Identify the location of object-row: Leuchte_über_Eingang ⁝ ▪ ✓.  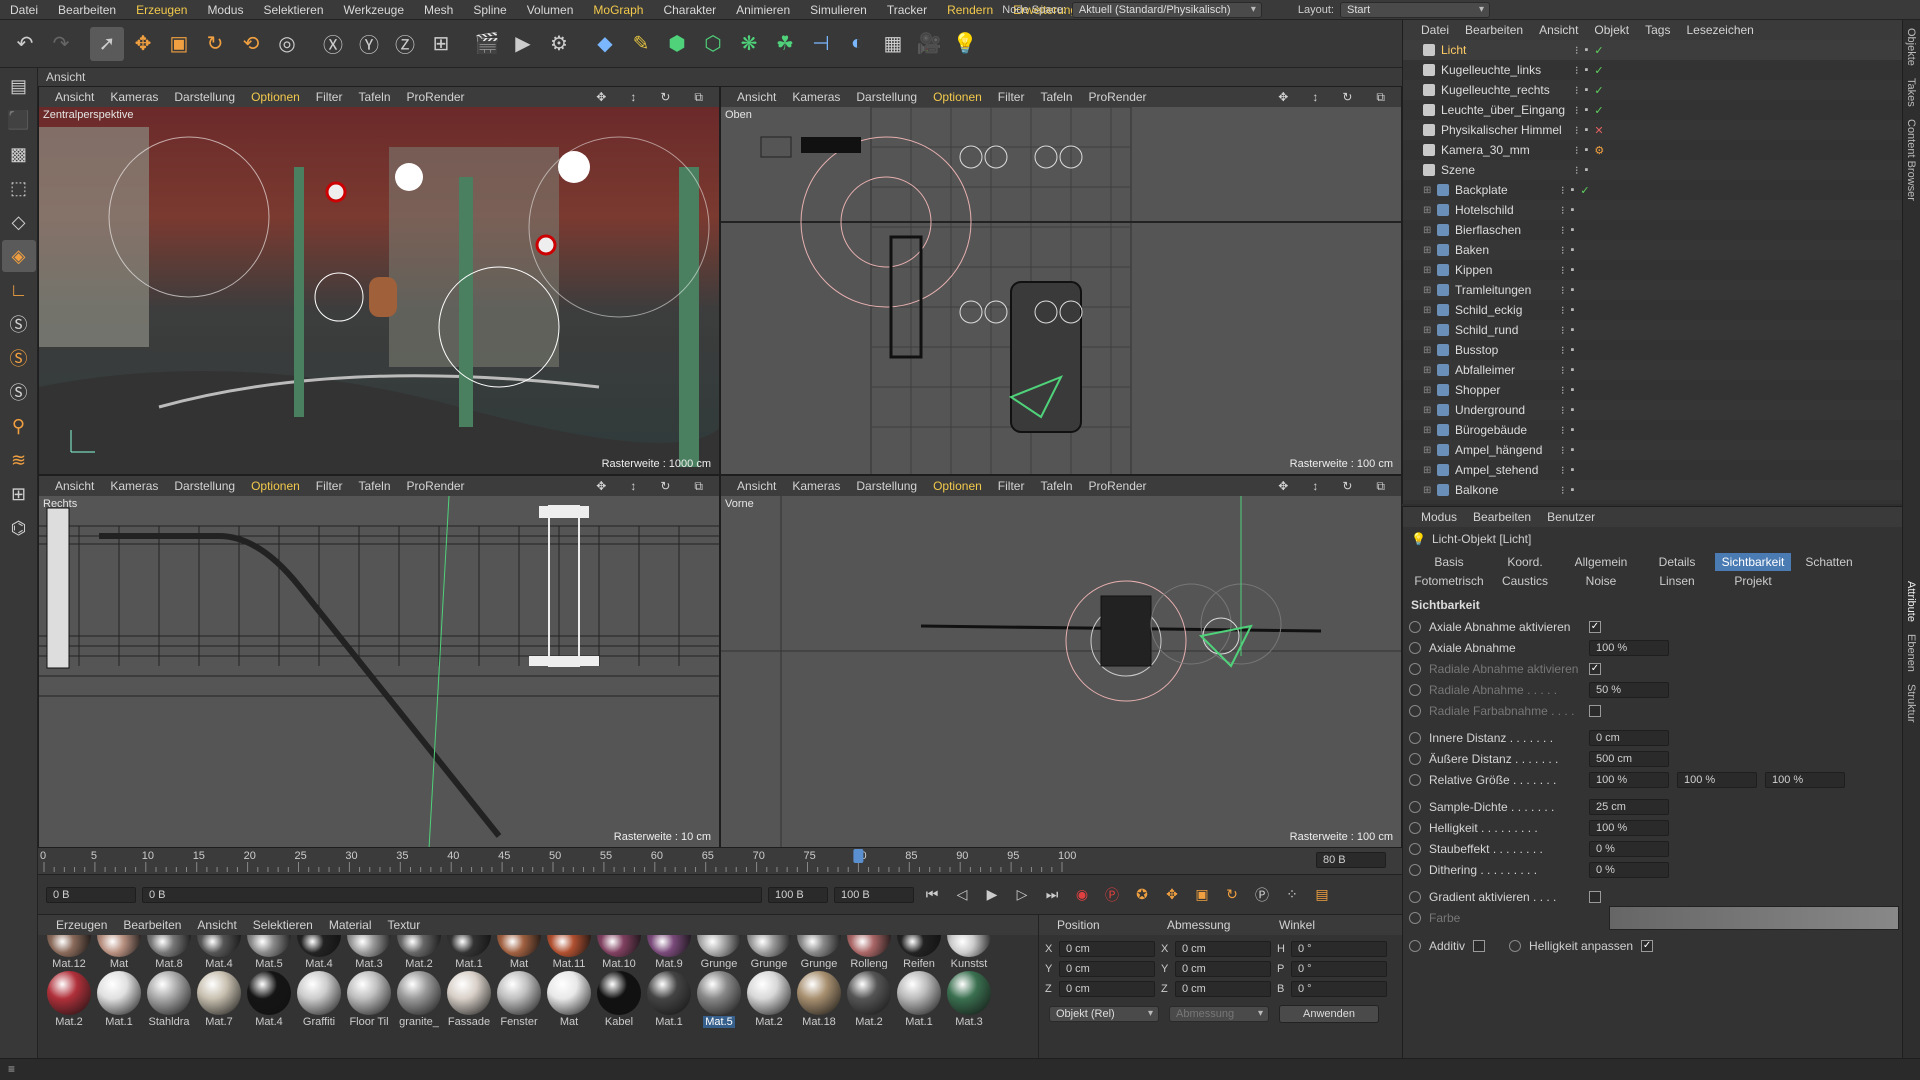
(1652, 110).